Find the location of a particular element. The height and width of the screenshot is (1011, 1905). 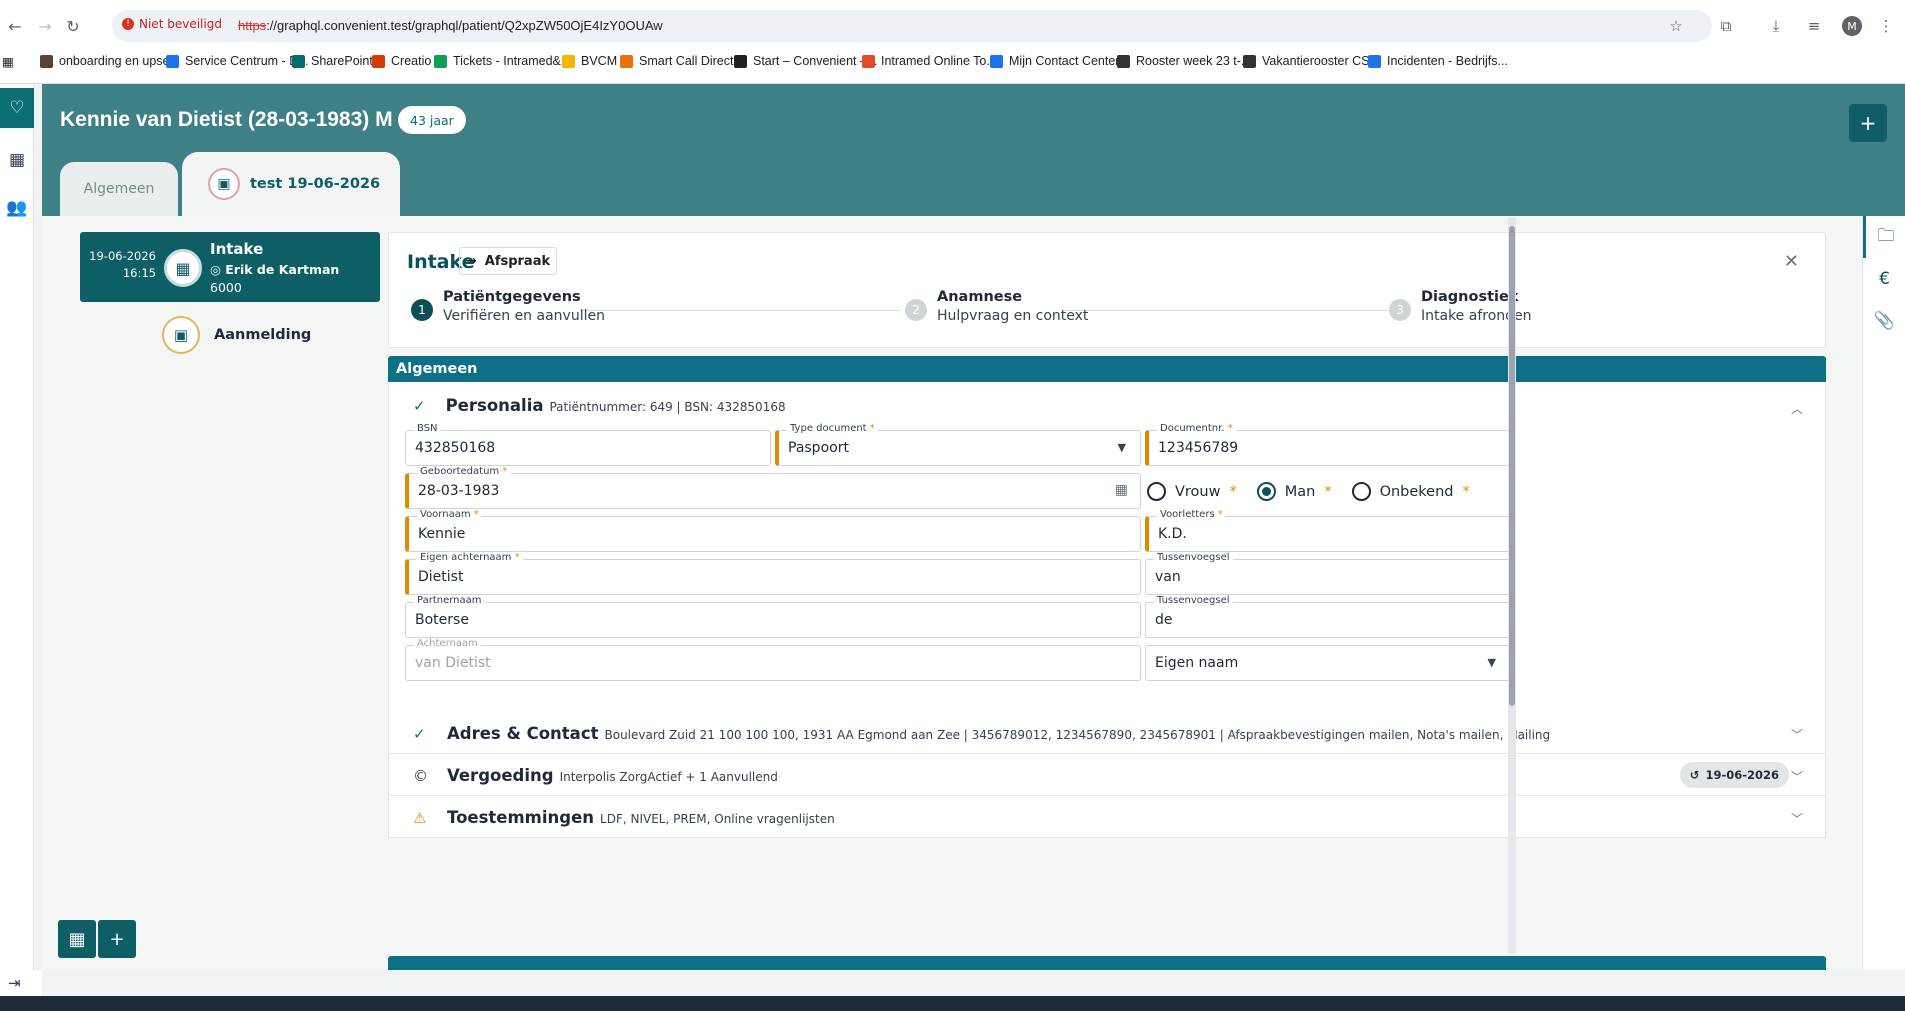

patient-title: Kennie van Dietist (28-03-1983) M is located at coordinates (226, 119).